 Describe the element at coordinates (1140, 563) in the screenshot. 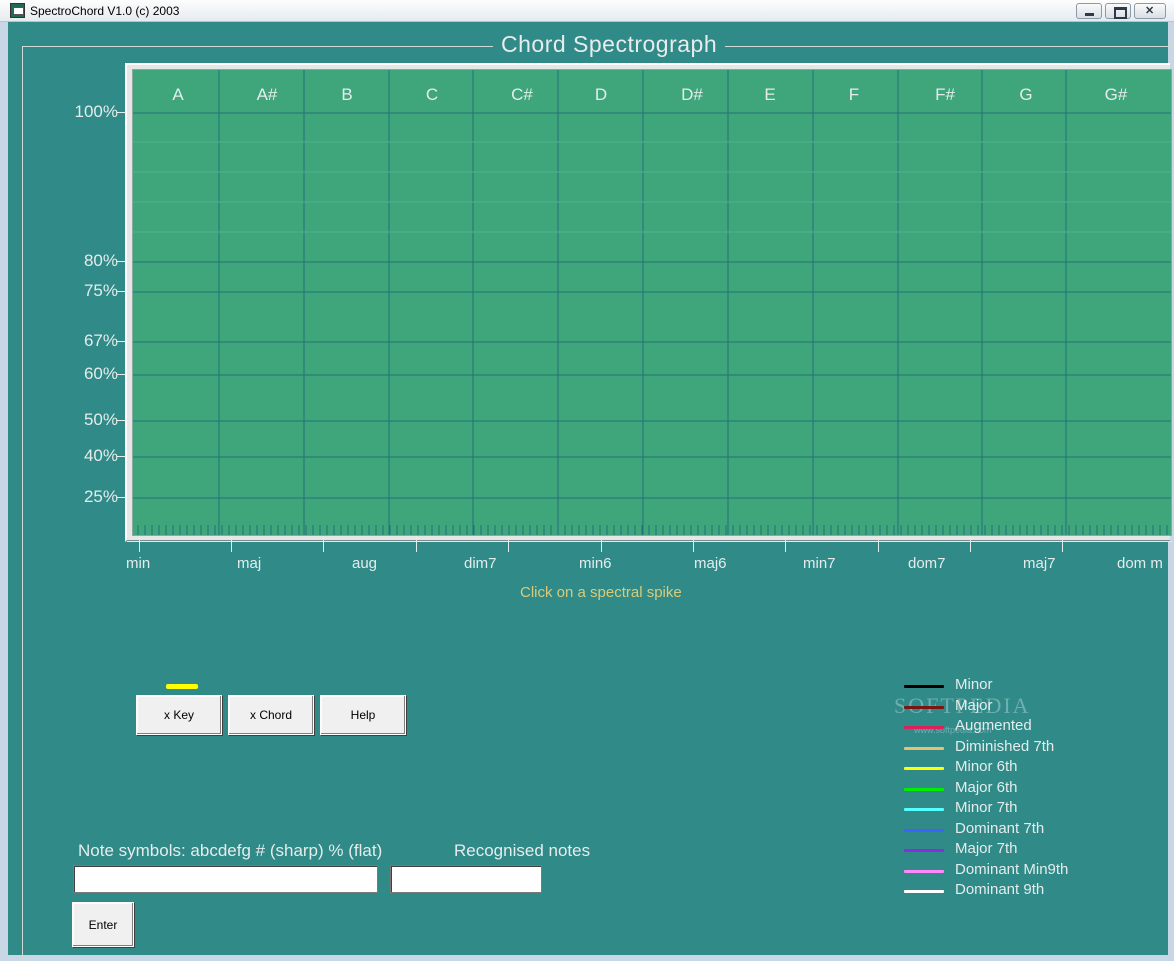

I see `x-axis-label: dom m` at that location.